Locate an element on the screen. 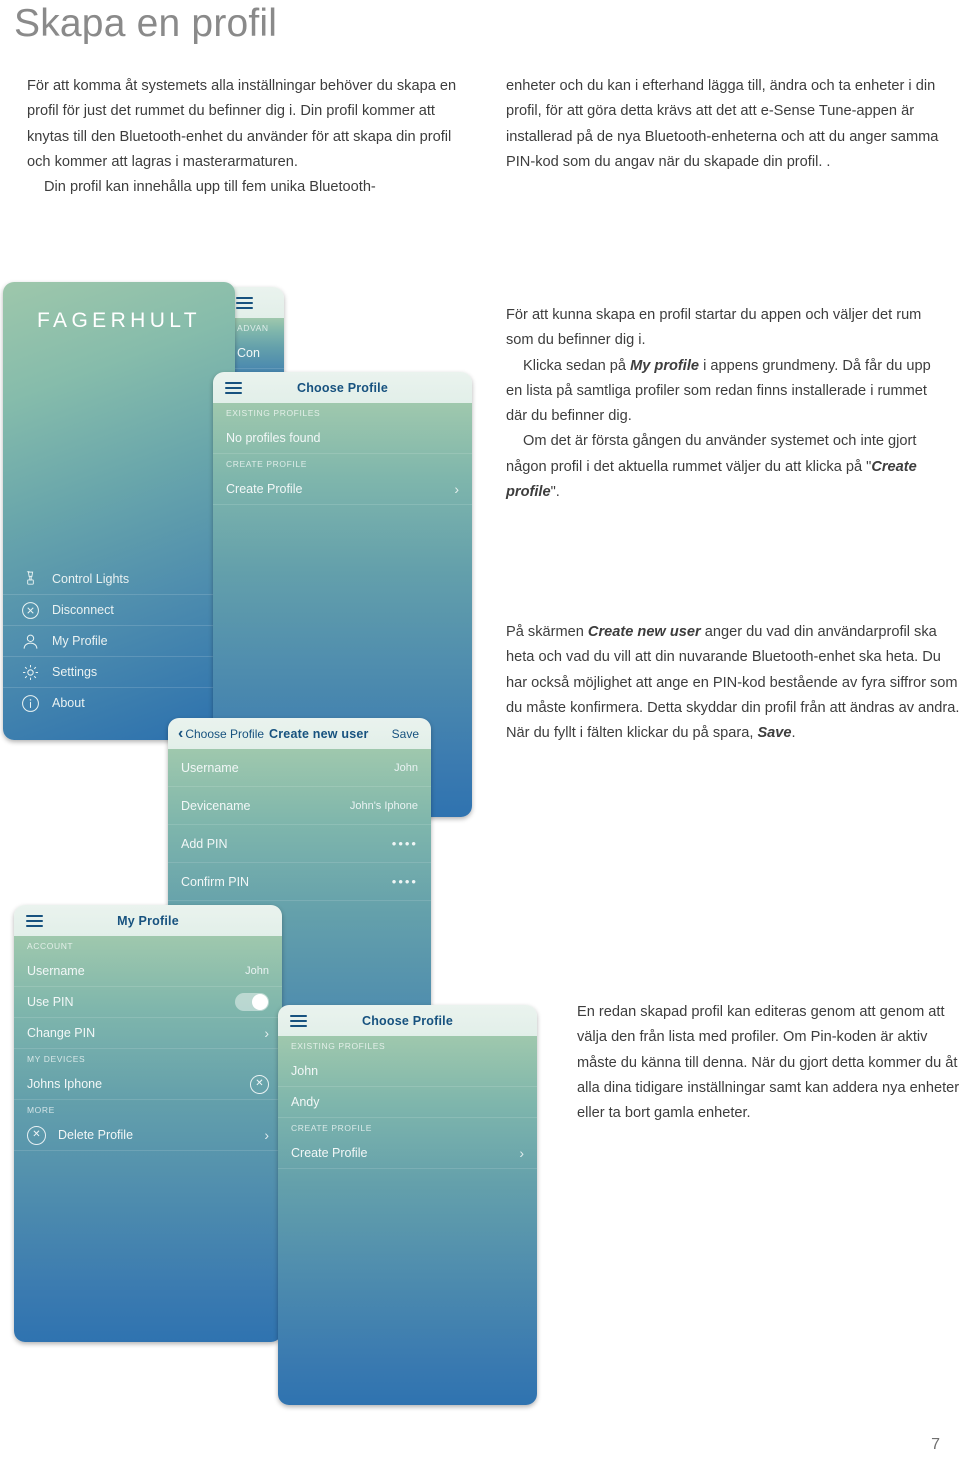 The image size is (960, 1468). back-button-label: Choose Profile is located at coordinates (225, 733).